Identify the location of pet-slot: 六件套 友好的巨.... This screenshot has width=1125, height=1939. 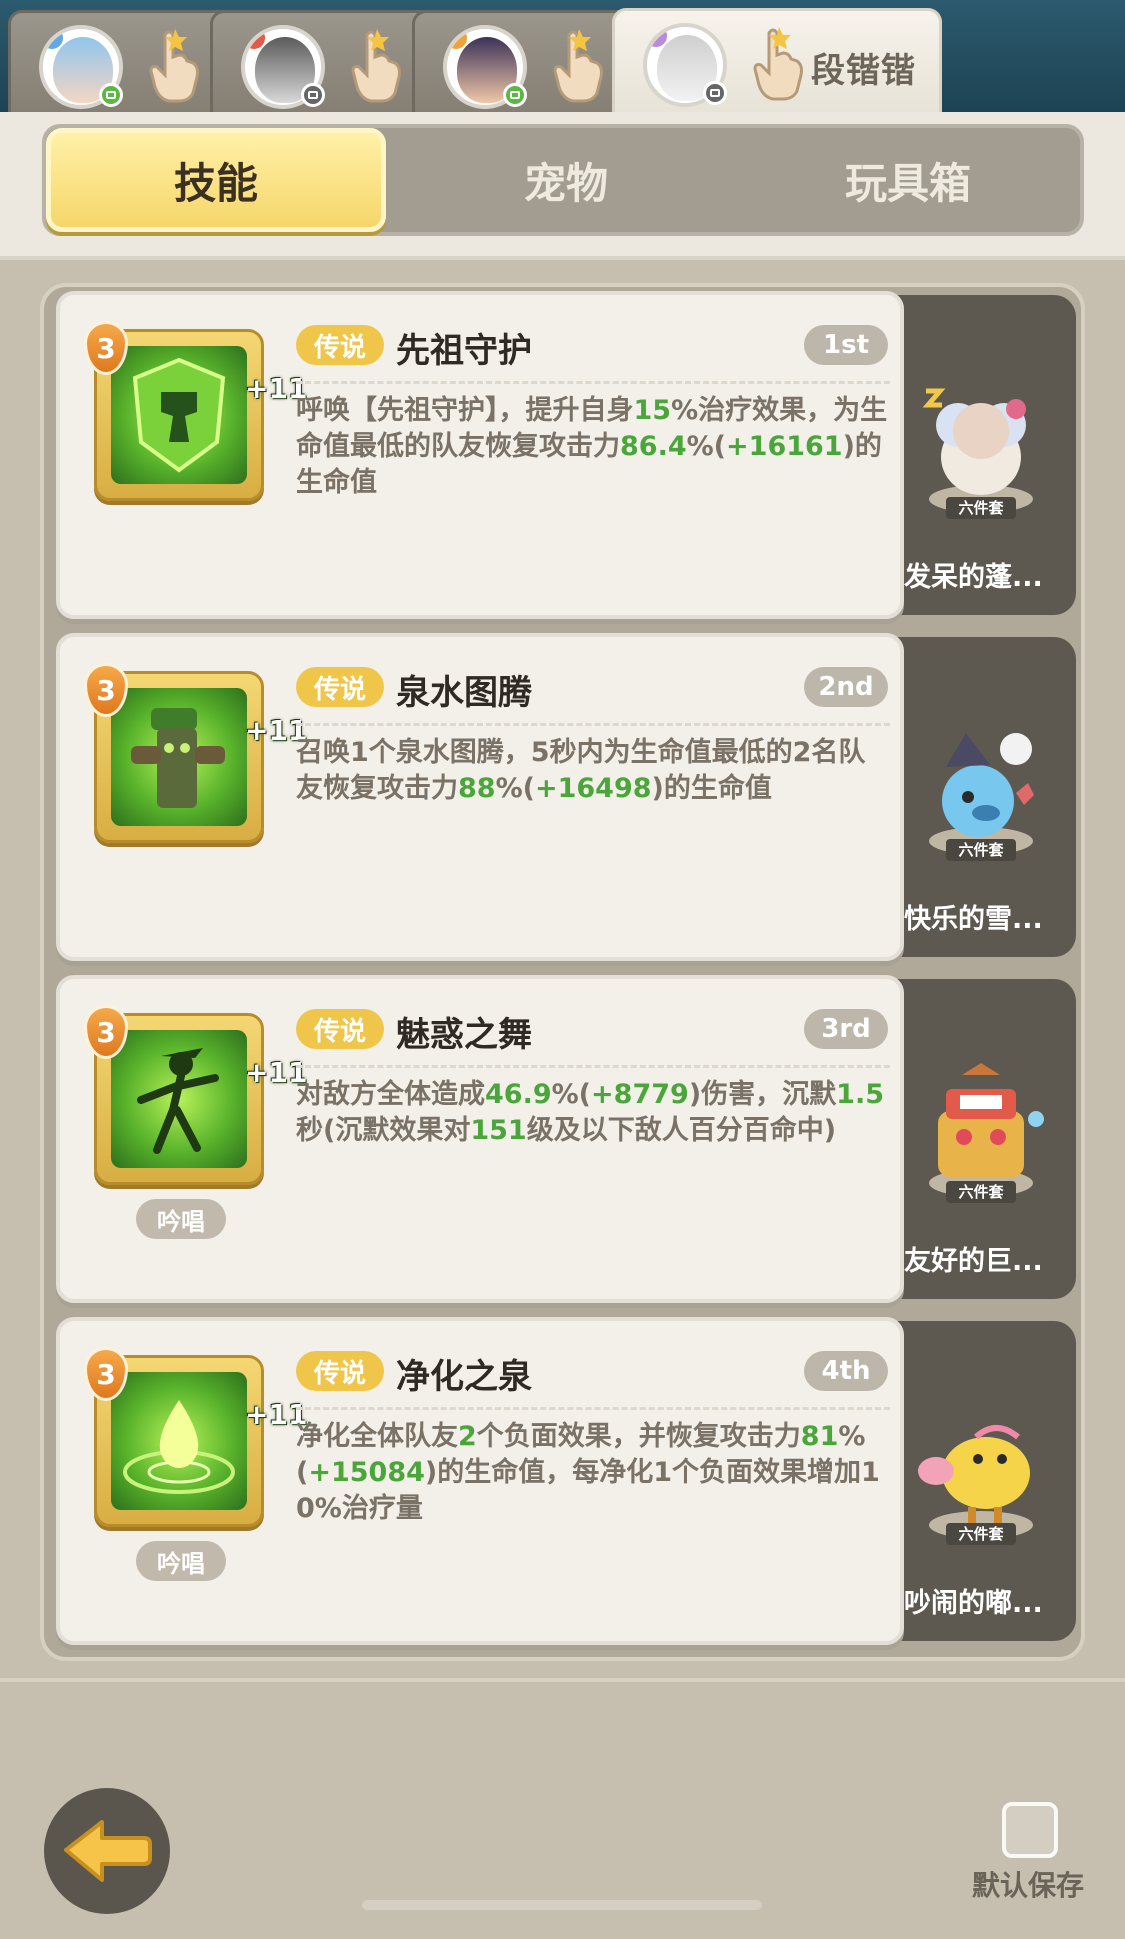
(981, 1139).